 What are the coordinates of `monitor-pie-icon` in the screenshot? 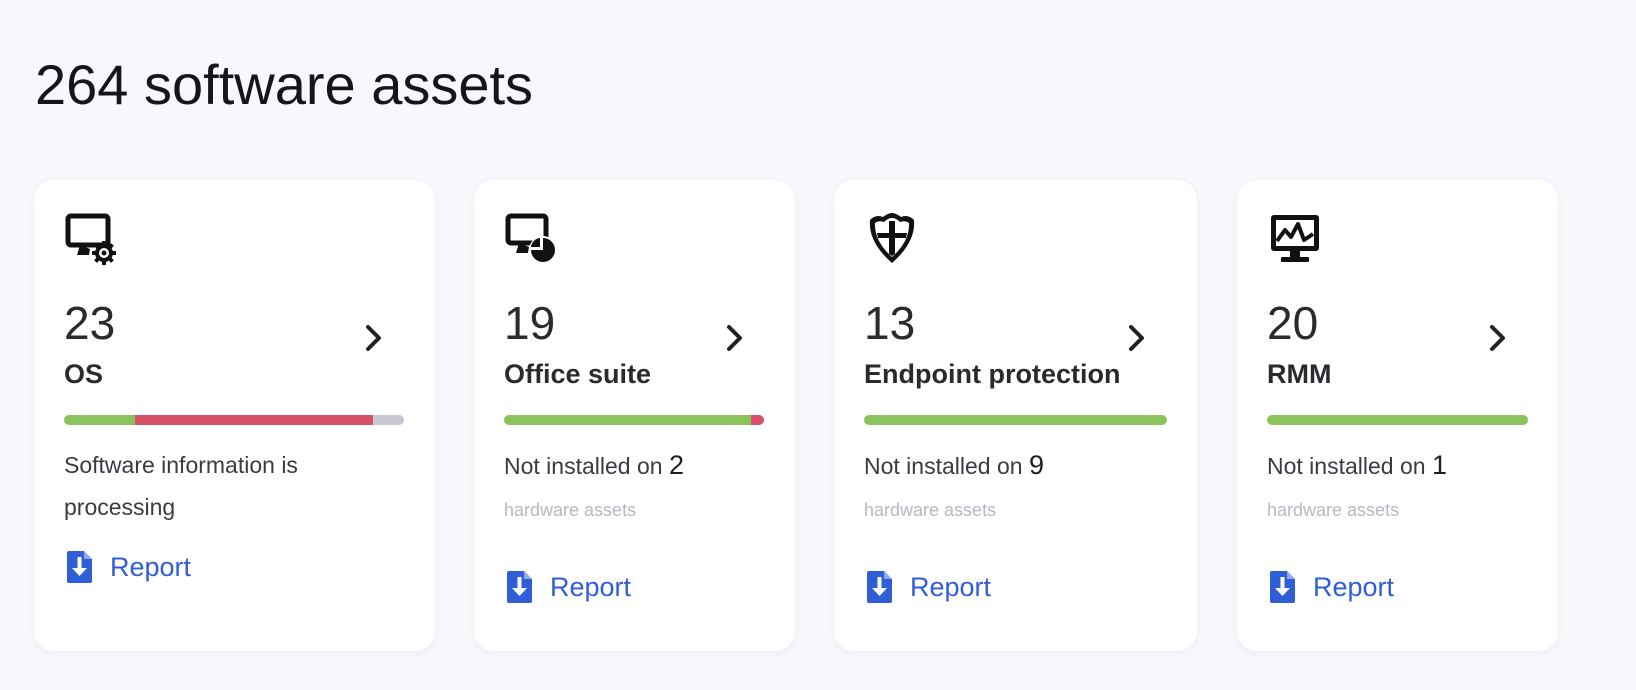 It's located at (532, 238).